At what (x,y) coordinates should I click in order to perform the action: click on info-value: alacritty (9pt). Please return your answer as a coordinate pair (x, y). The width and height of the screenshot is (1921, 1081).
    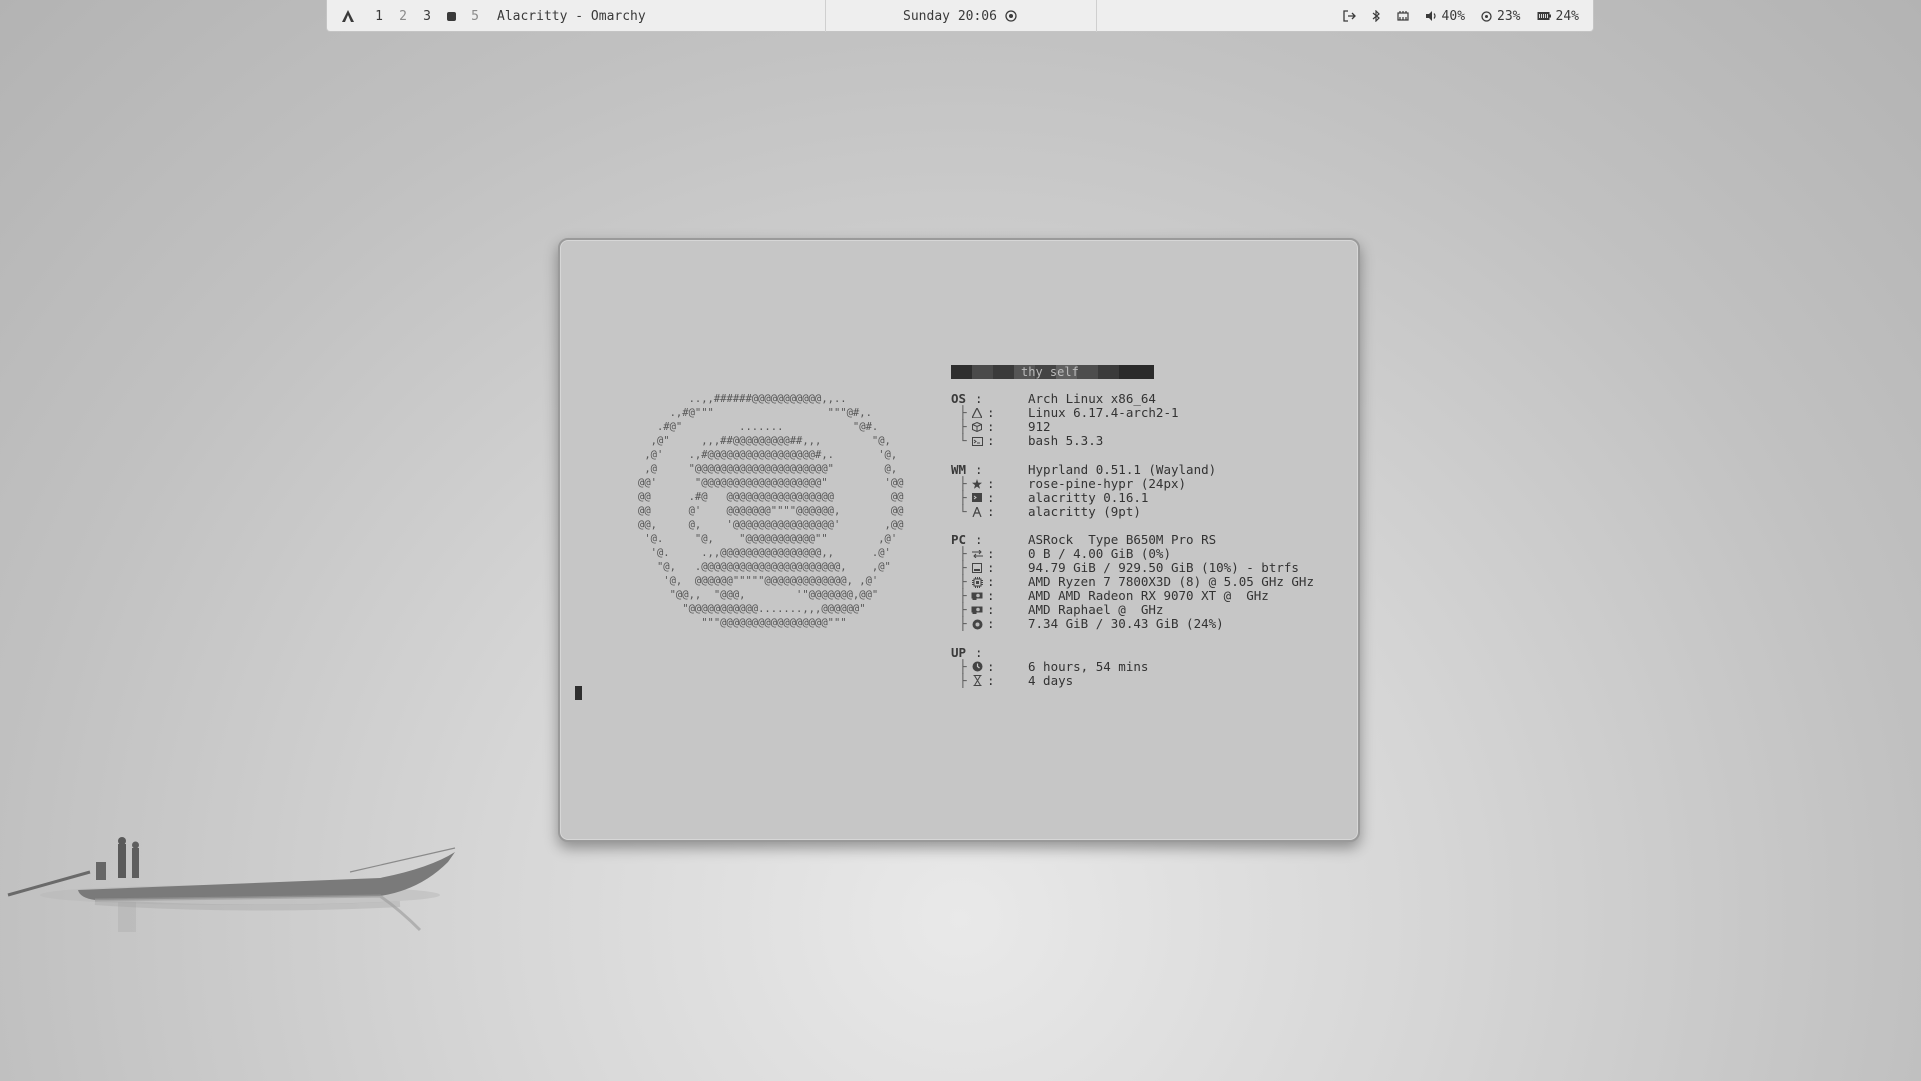
    Looking at the image, I should click on (1084, 511).